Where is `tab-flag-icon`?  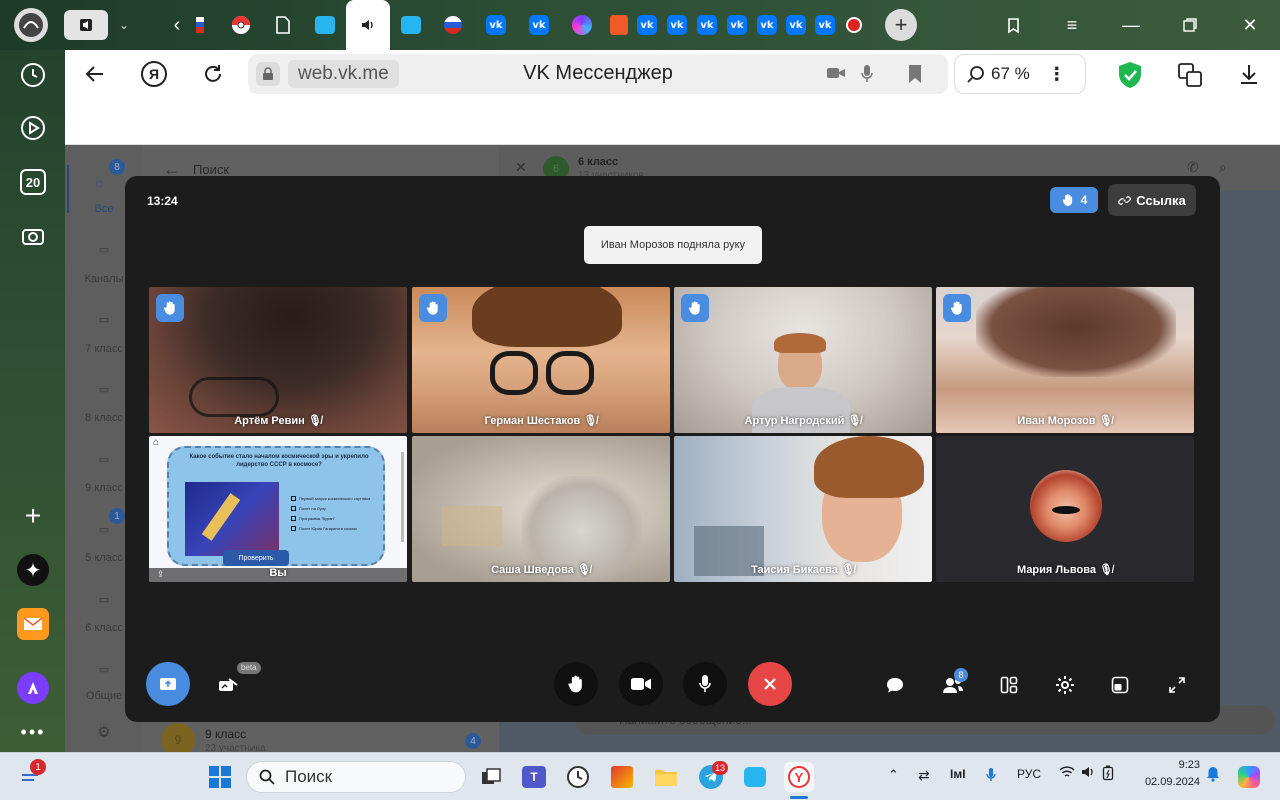
tab-flag-icon is located at coordinates (200, 25).